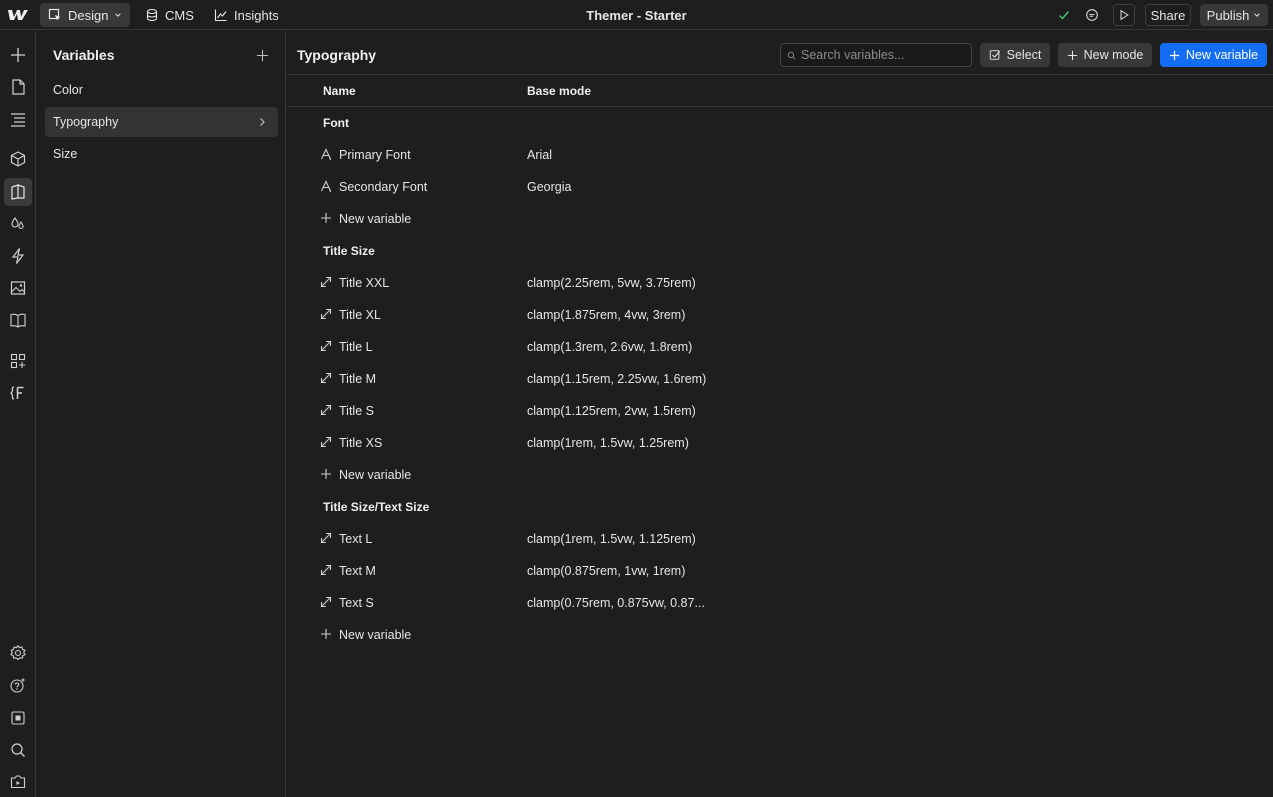 The width and height of the screenshot is (1273, 797). I want to click on collection-item-typography: Typography, so click(161, 122).